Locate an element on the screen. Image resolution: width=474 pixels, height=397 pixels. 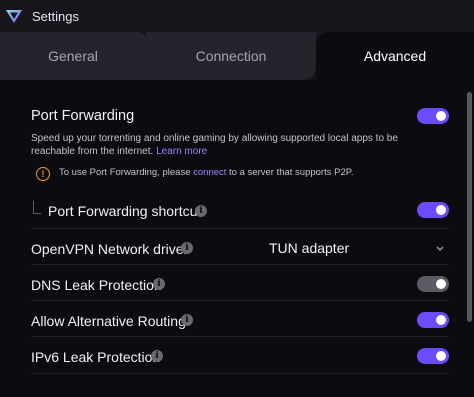
learn-more-link: Learn more is located at coordinates (181, 151).